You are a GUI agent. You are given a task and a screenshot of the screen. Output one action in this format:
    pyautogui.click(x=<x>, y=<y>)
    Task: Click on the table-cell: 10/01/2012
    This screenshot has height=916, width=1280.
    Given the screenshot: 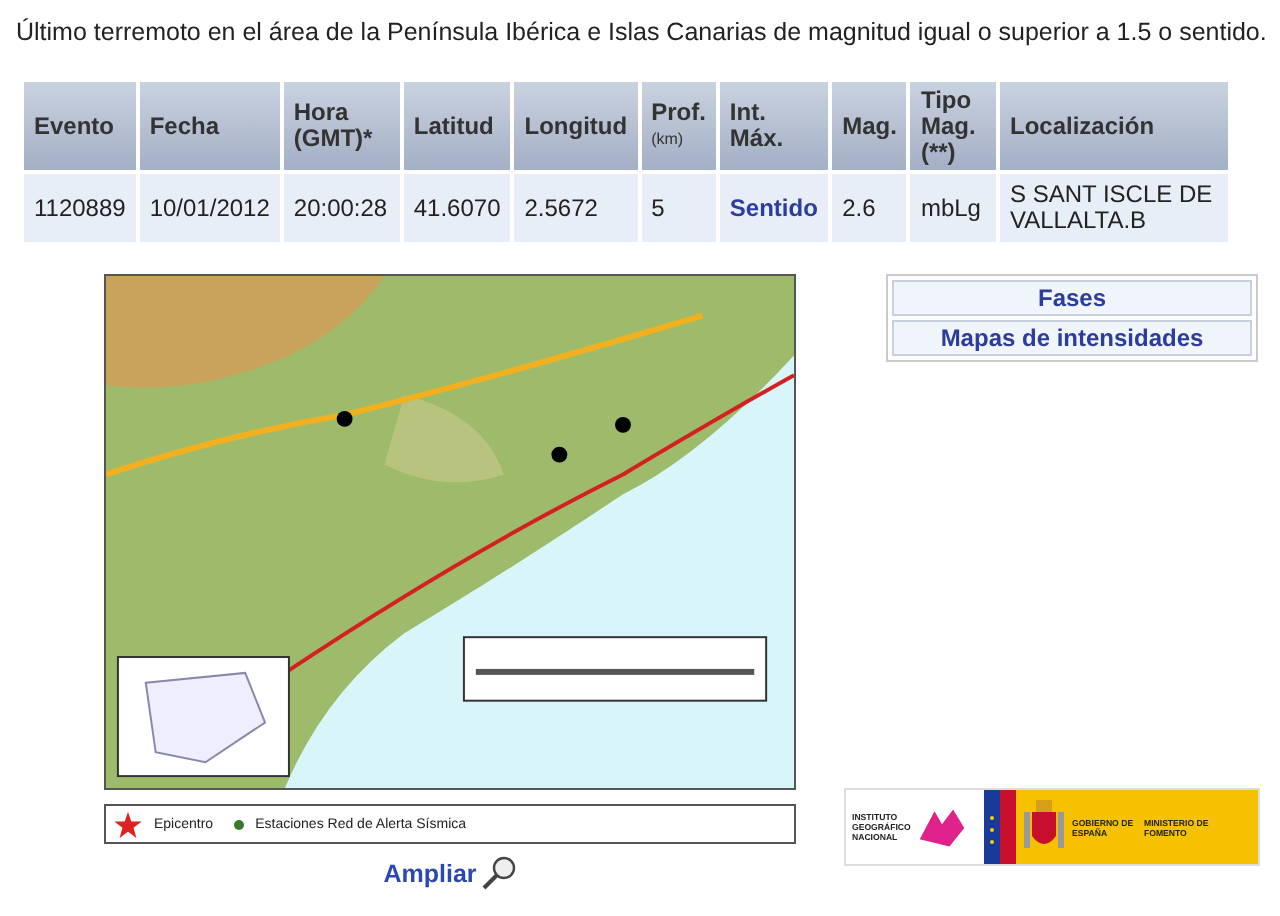 What is the action you would take?
    pyautogui.click(x=209, y=208)
    